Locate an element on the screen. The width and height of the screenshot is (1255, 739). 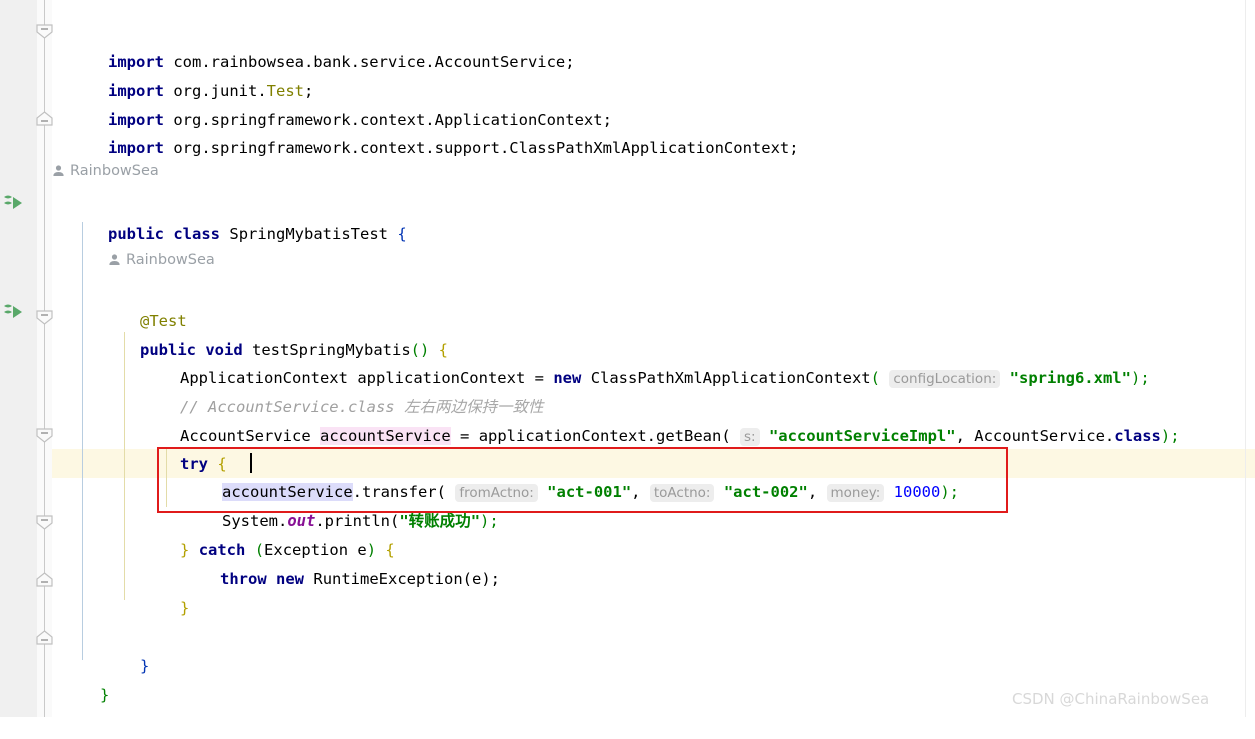
code-line-close-catch: } is located at coordinates (156, 591).